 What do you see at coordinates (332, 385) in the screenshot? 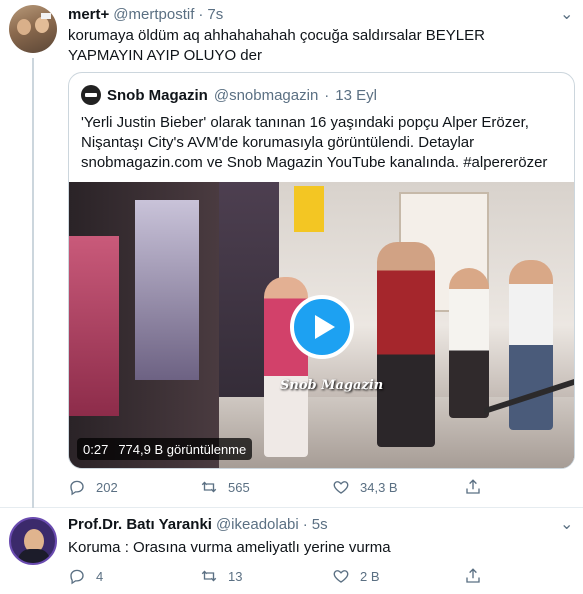
I see `video-watermark: Snob Magazin` at bounding box center [332, 385].